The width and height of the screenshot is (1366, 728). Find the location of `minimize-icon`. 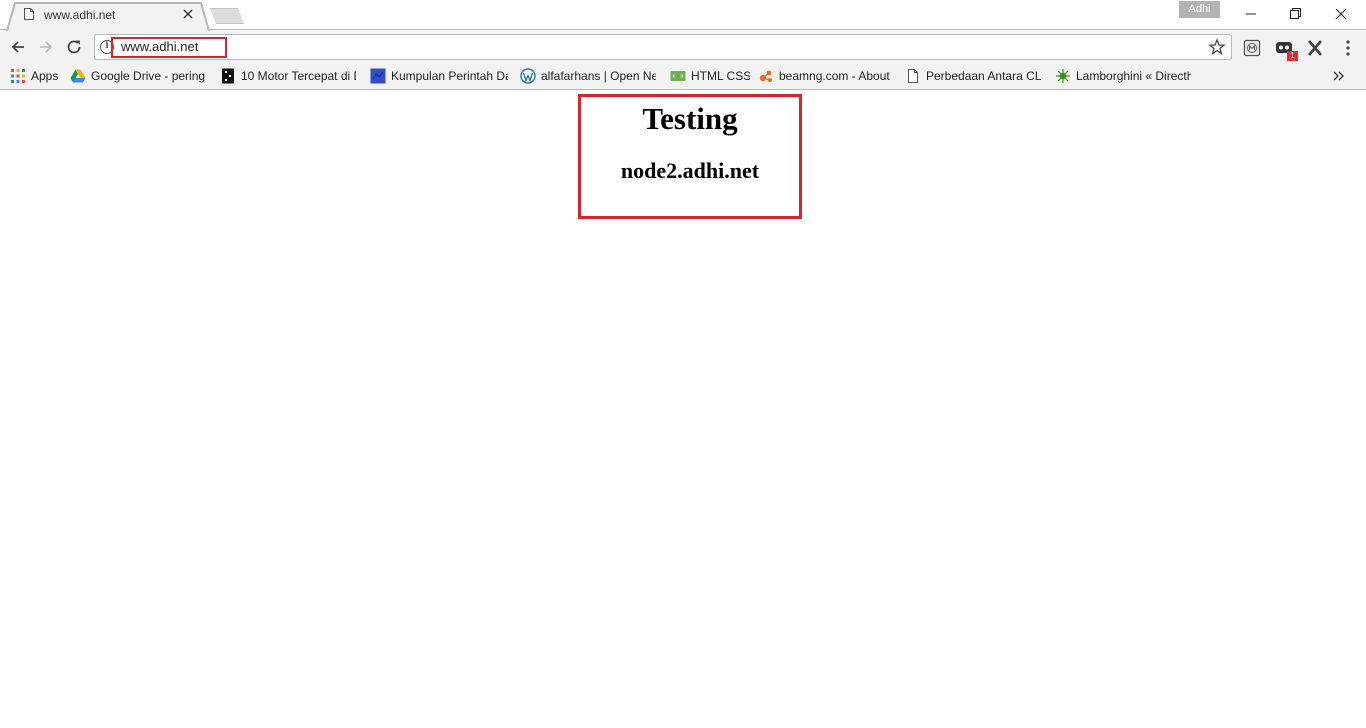

minimize-icon is located at coordinates (1251, 14).